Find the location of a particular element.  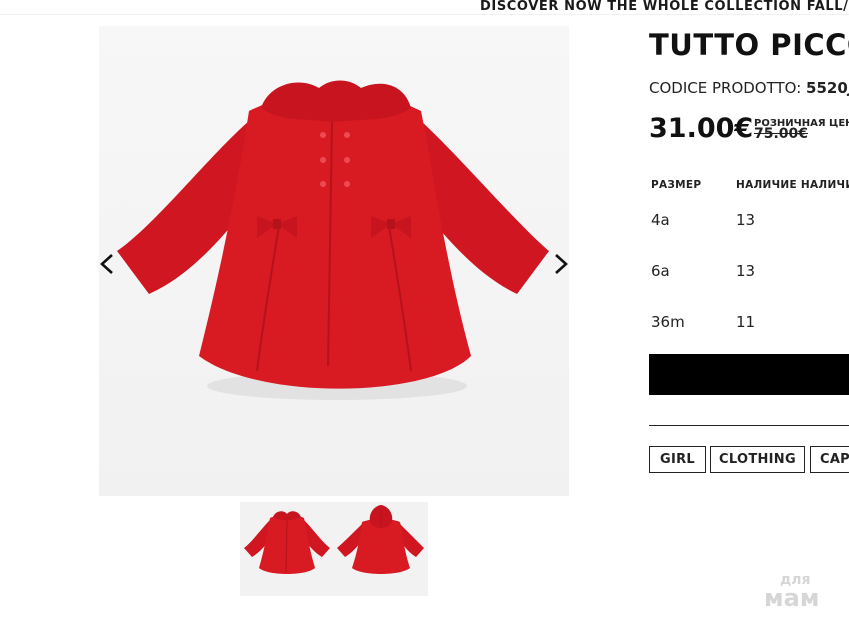

product-title: TUTTO PICCO is located at coordinates (749, 45).